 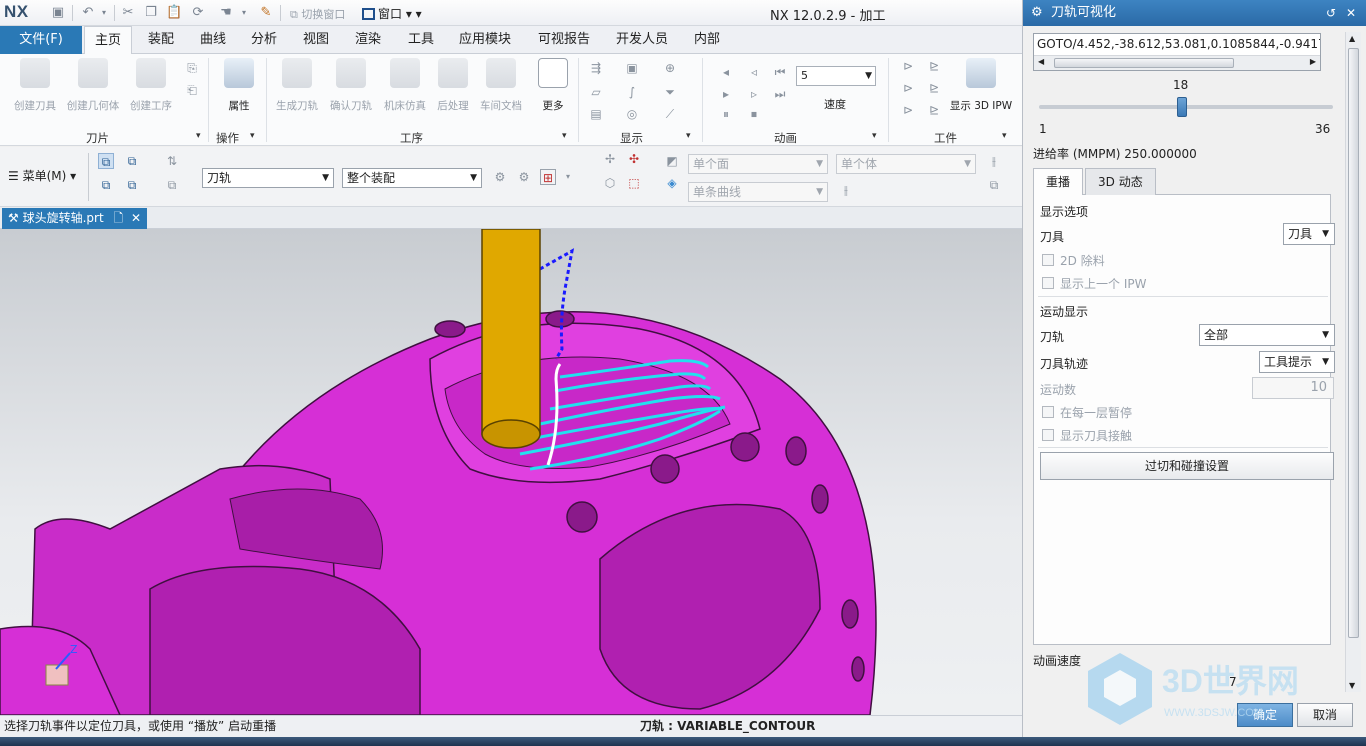 What do you see at coordinates (906, 164) in the screenshot?
I see `single-body-select: 单个体 ▼` at bounding box center [906, 164].